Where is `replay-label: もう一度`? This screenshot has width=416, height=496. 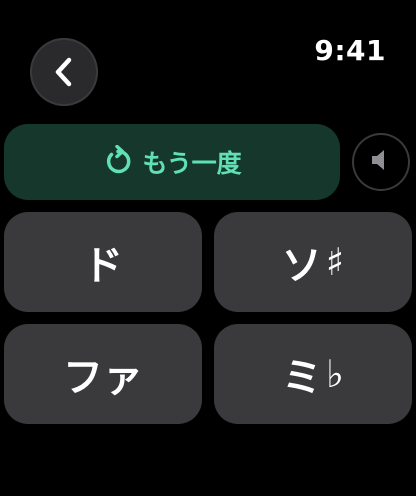
replay-label: もう一度 is located at coordinates (192, 163).